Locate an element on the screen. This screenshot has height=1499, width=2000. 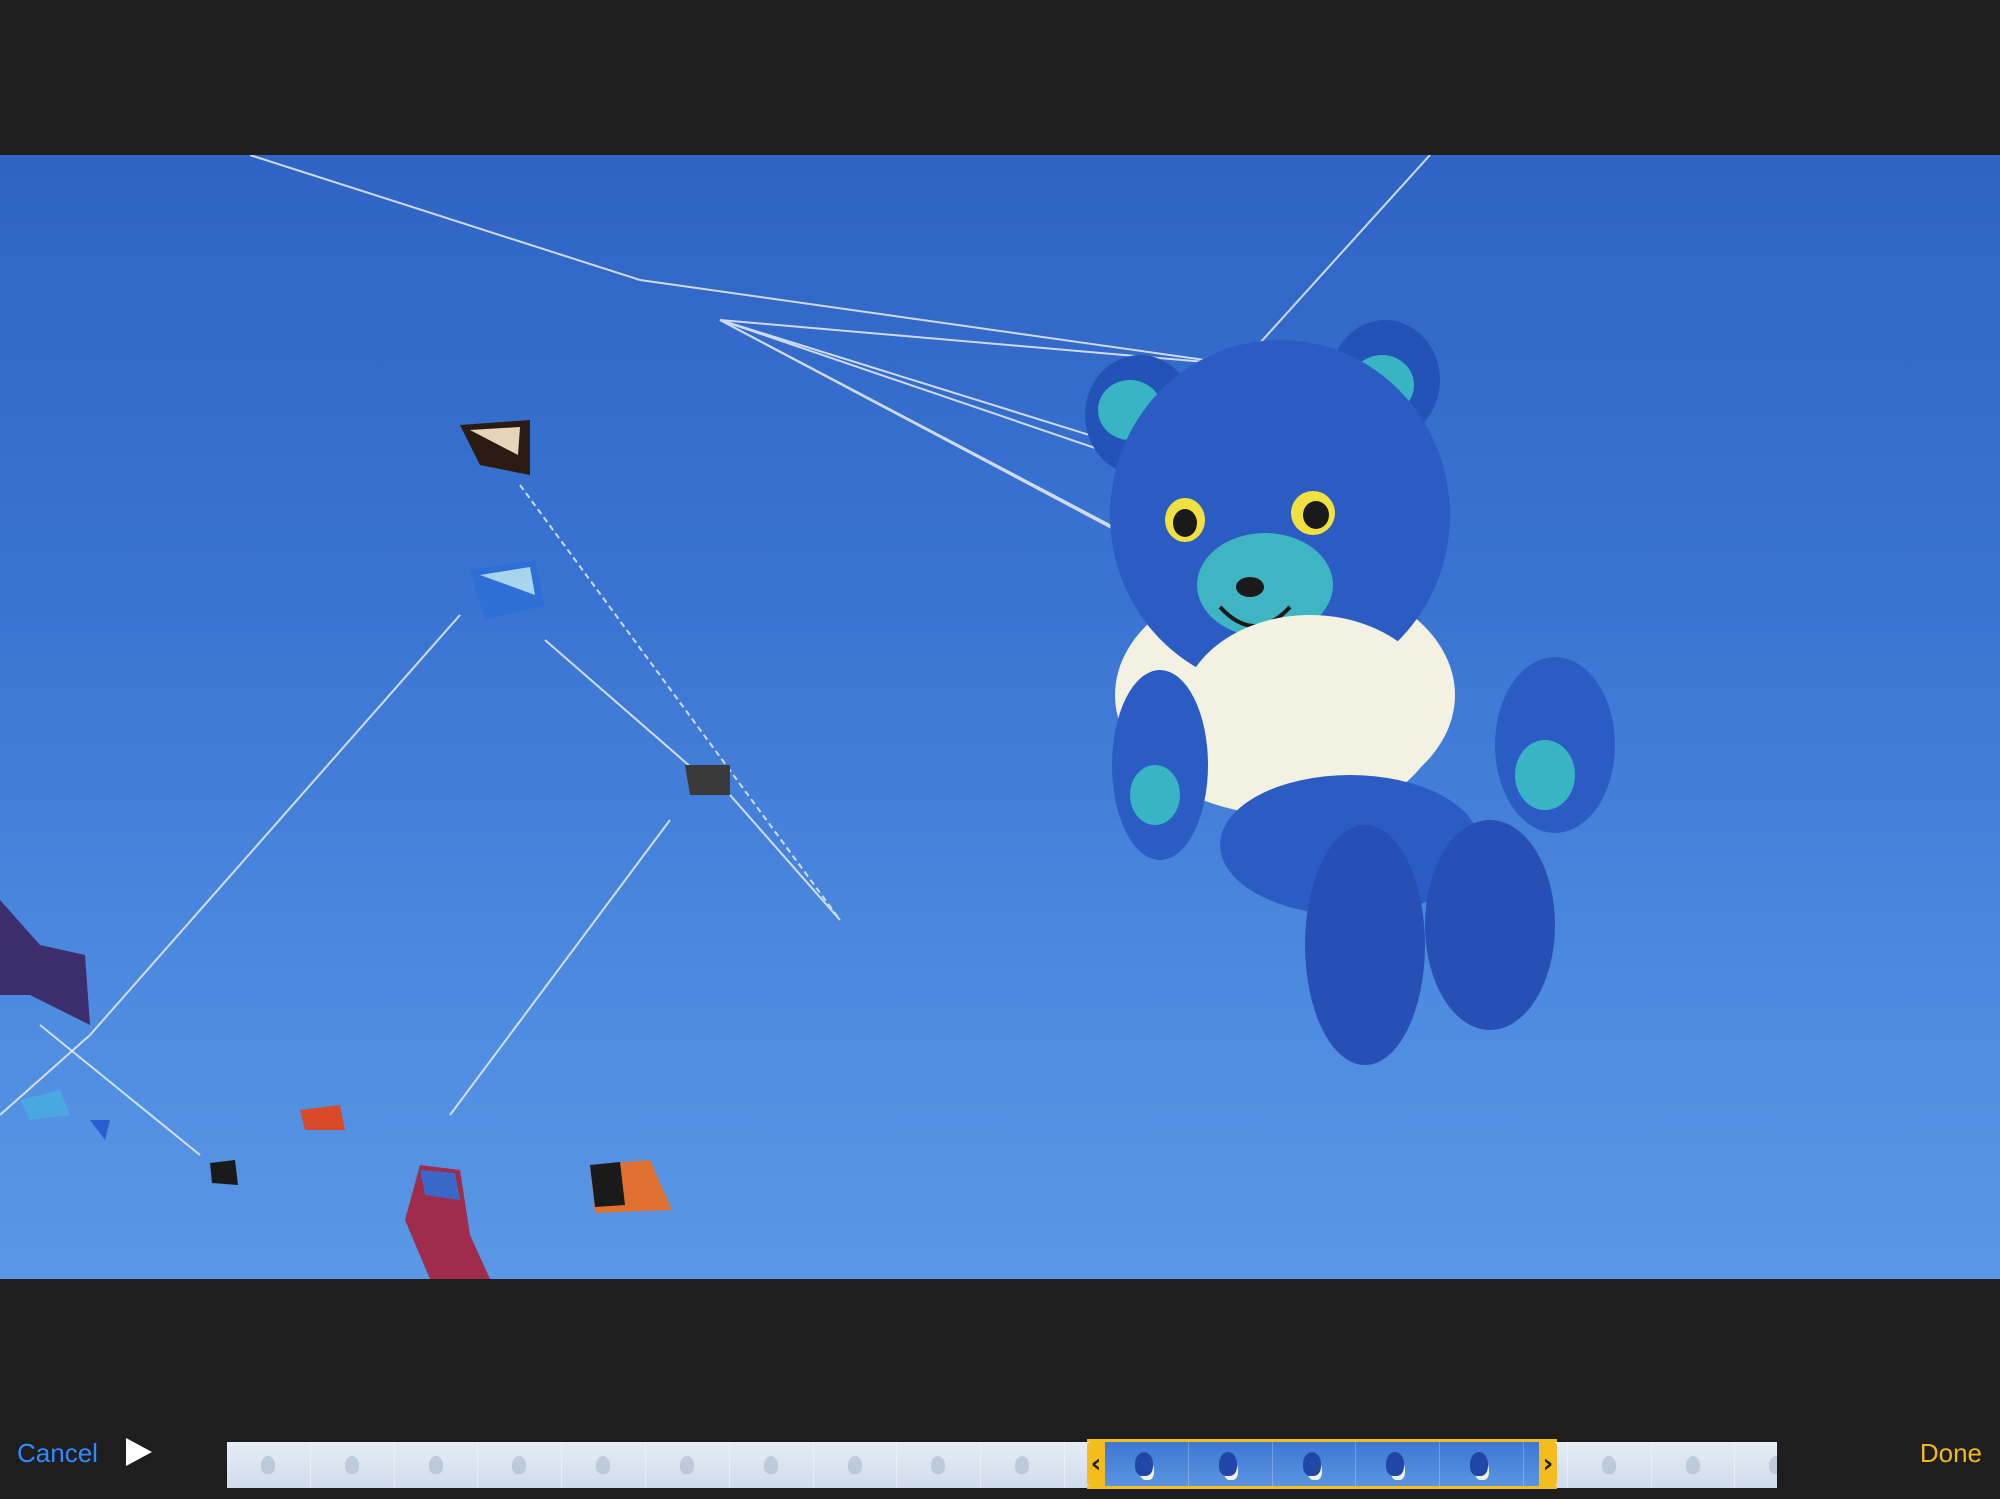
done-button: Done is located at coordinates (1951, 1453).